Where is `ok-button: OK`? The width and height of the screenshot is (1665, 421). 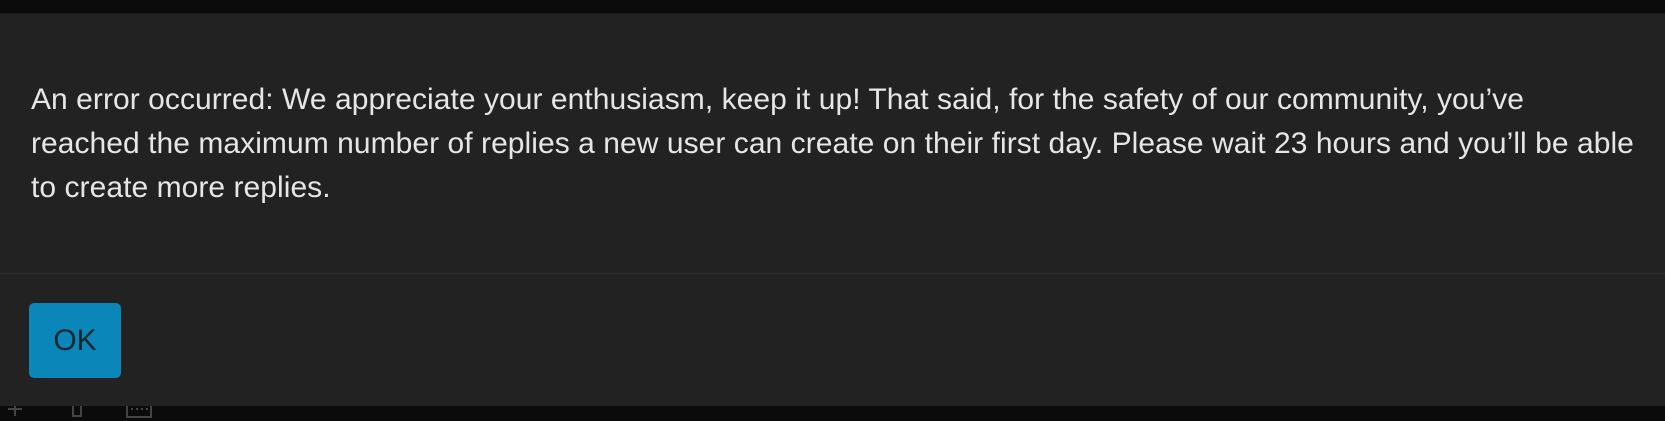
ok-button: OK is located at coordinates (75, 340).